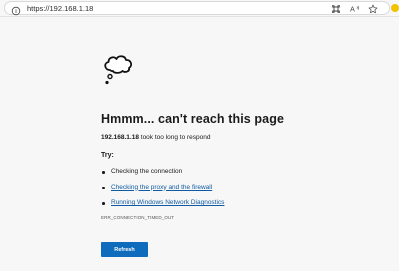 The height and width of the screenshot is (271, 399). What do you see at coordinates (336, 9) in the screenshot?
I see `extensions-icon` at bounding box center [336, 9].